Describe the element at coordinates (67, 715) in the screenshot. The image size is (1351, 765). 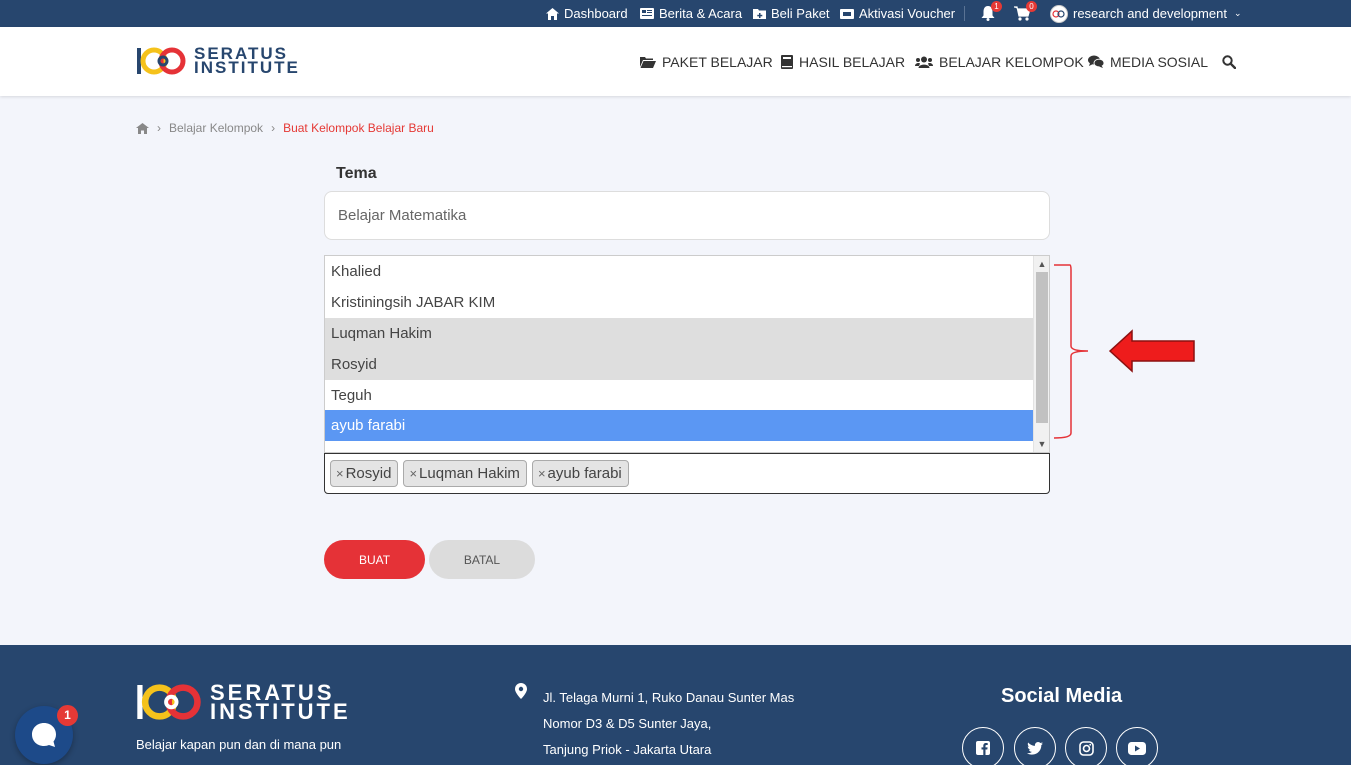
I see `chat-unread-badge: 1` at that location.